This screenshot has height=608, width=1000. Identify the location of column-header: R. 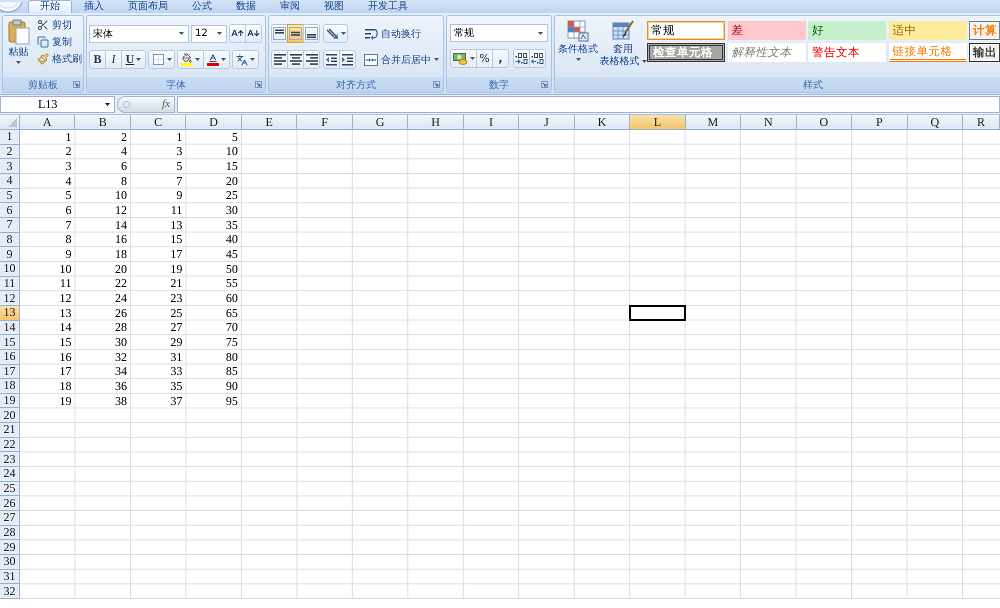
(981, 122).